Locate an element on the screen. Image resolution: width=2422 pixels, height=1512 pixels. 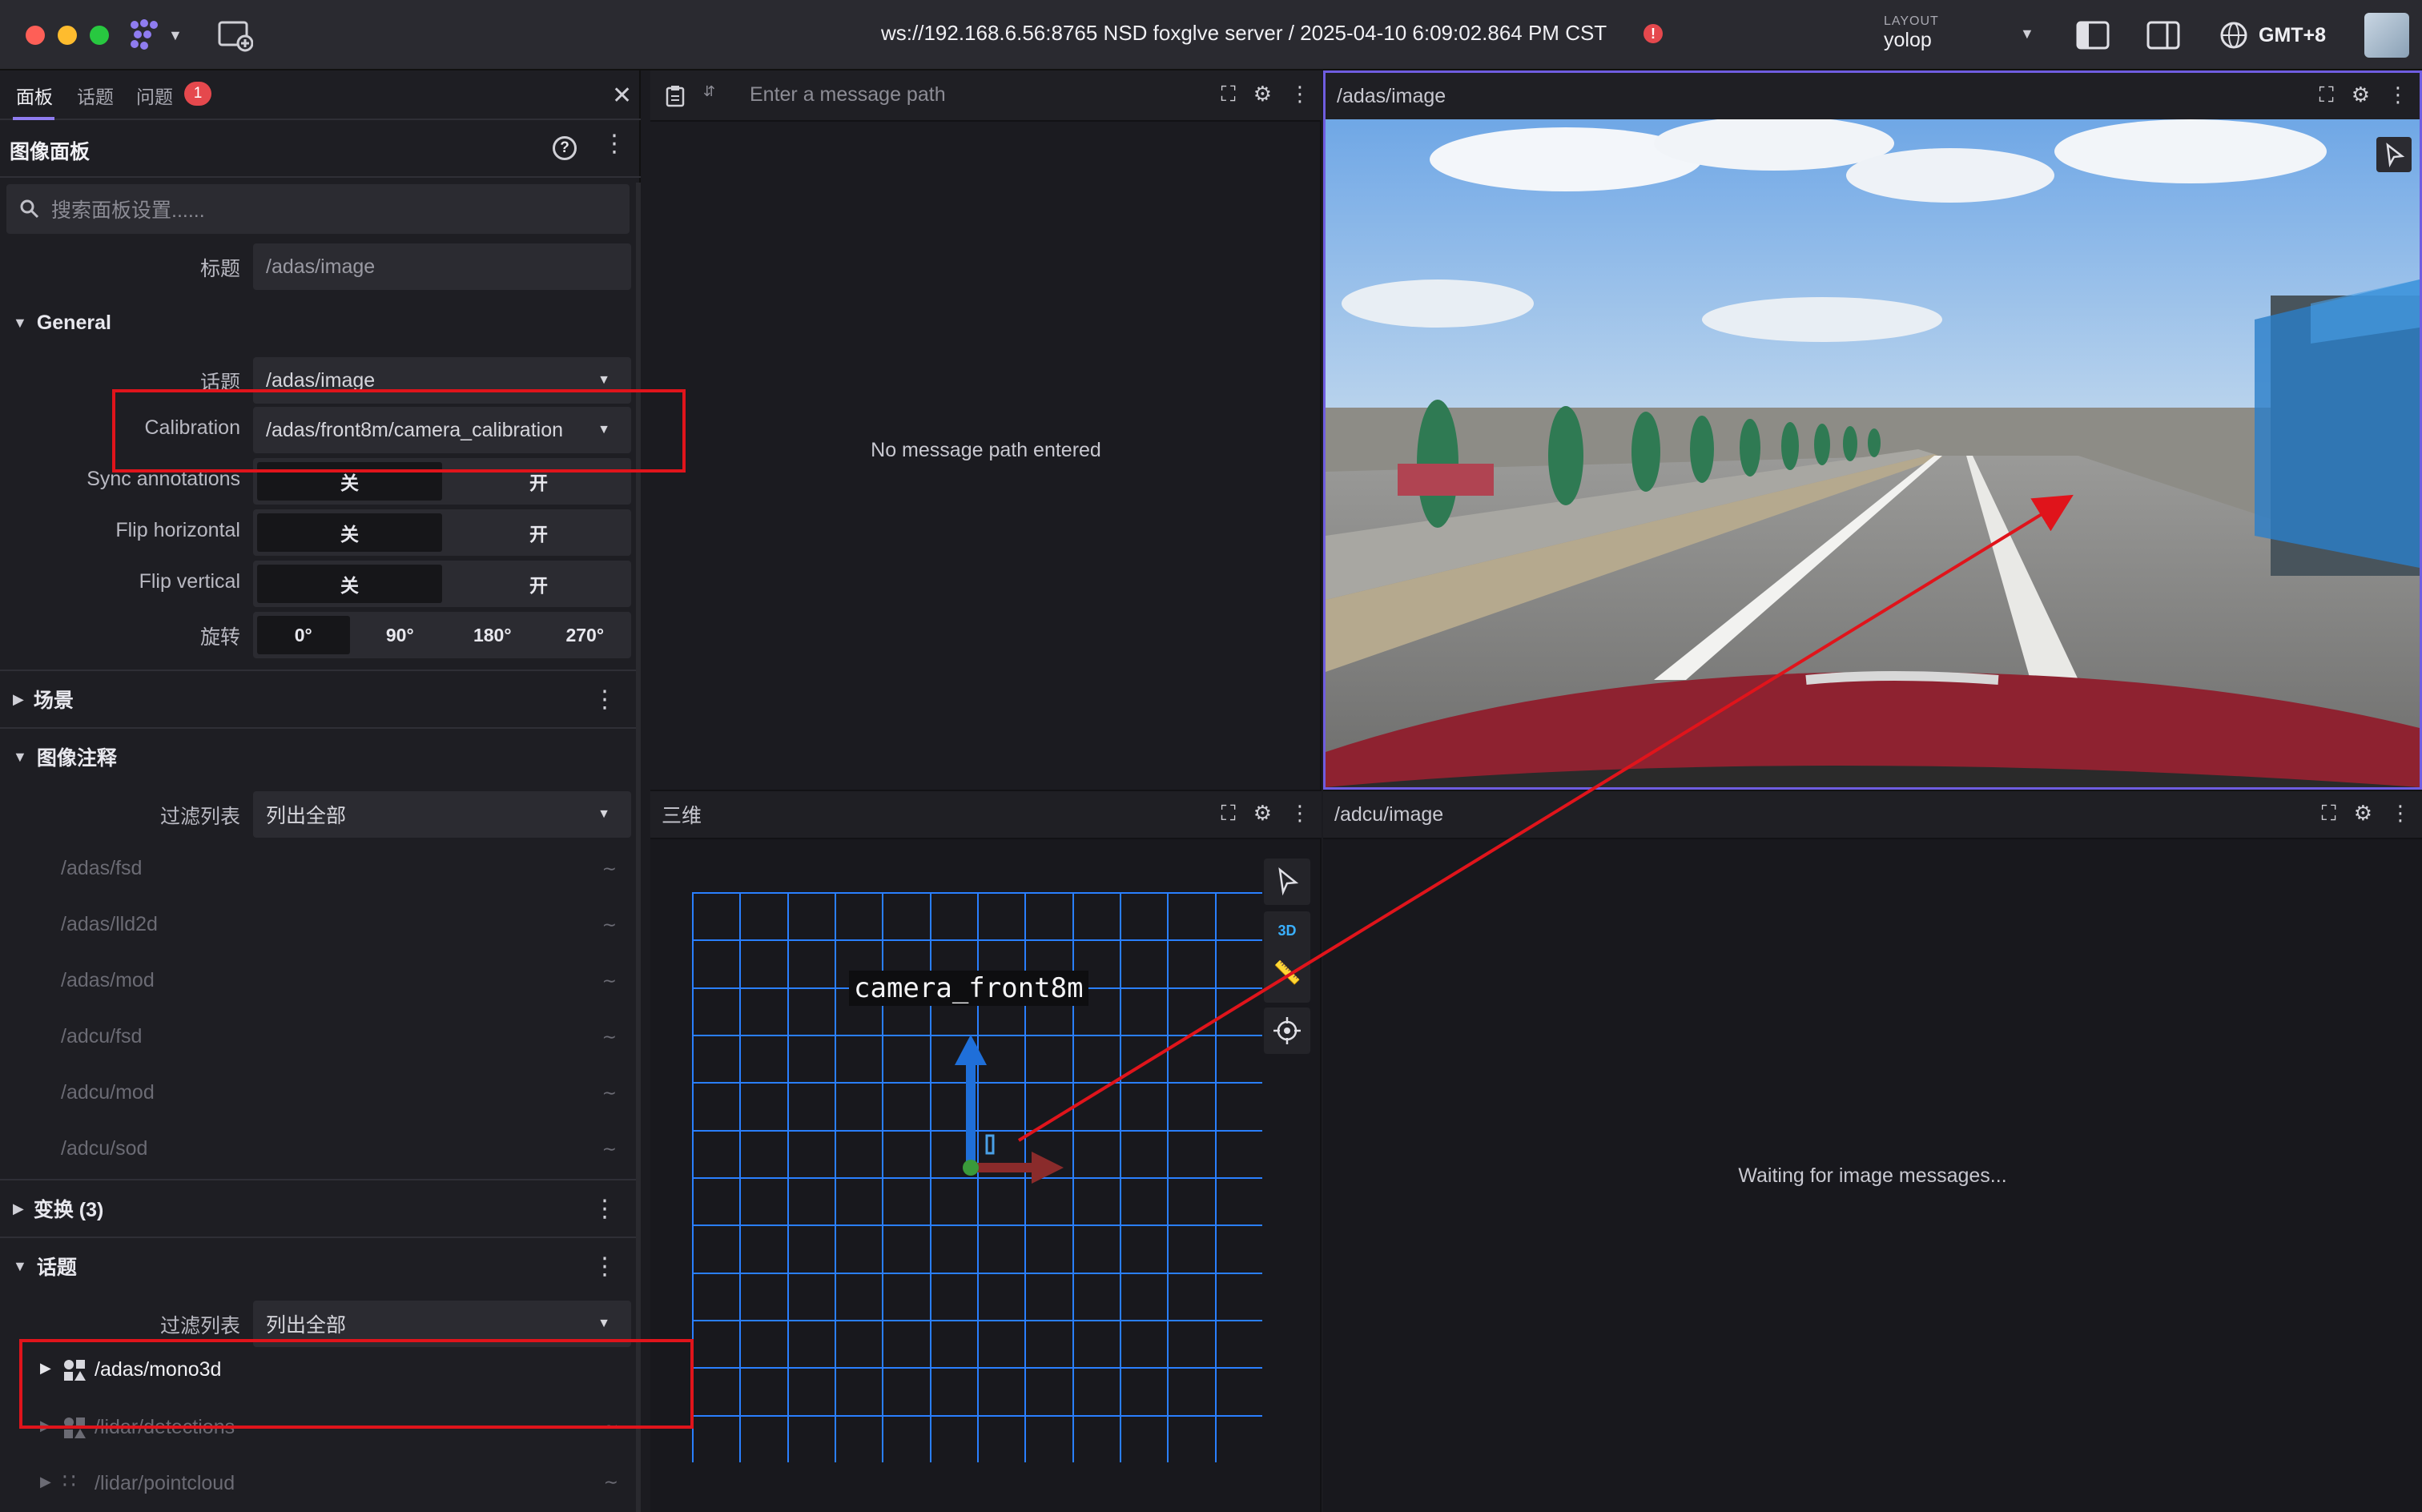
title-input: /adas/image is located at coordinates (442, 266).